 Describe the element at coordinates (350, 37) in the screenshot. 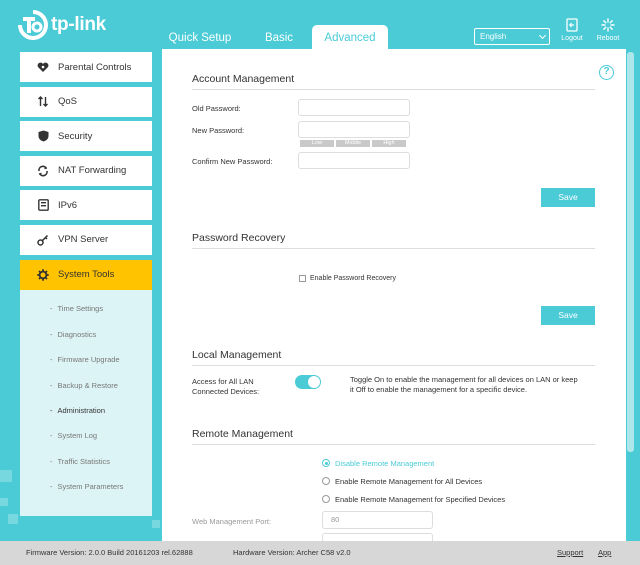

I see `tab-advanced: Advanced` at that location.